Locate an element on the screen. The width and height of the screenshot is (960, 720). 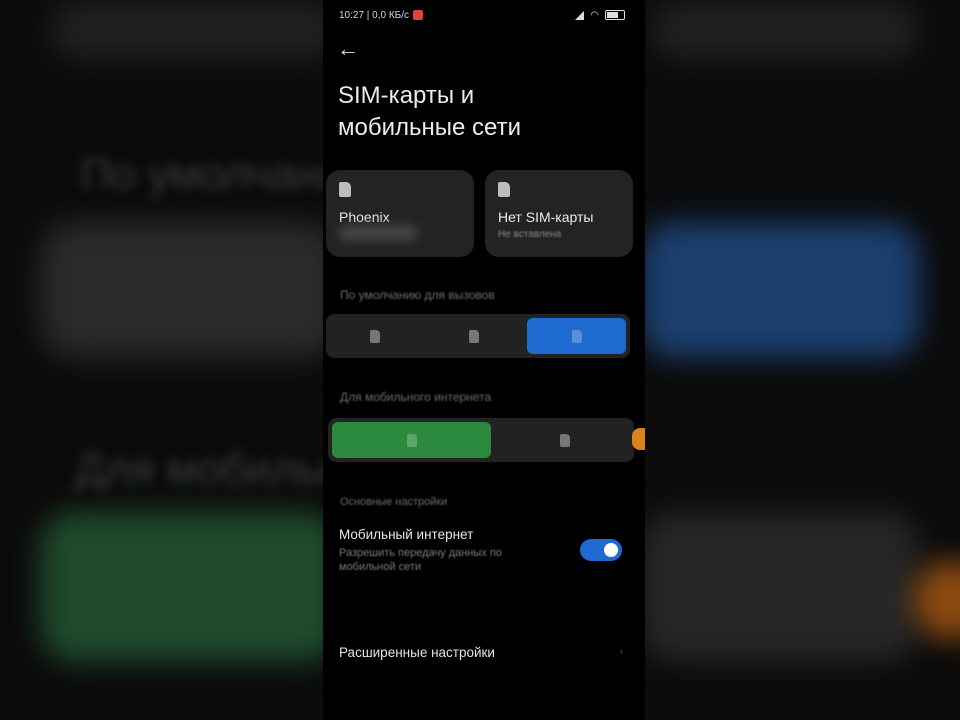
sim-card-1: Phoenix is located at coordinates (400, 213).